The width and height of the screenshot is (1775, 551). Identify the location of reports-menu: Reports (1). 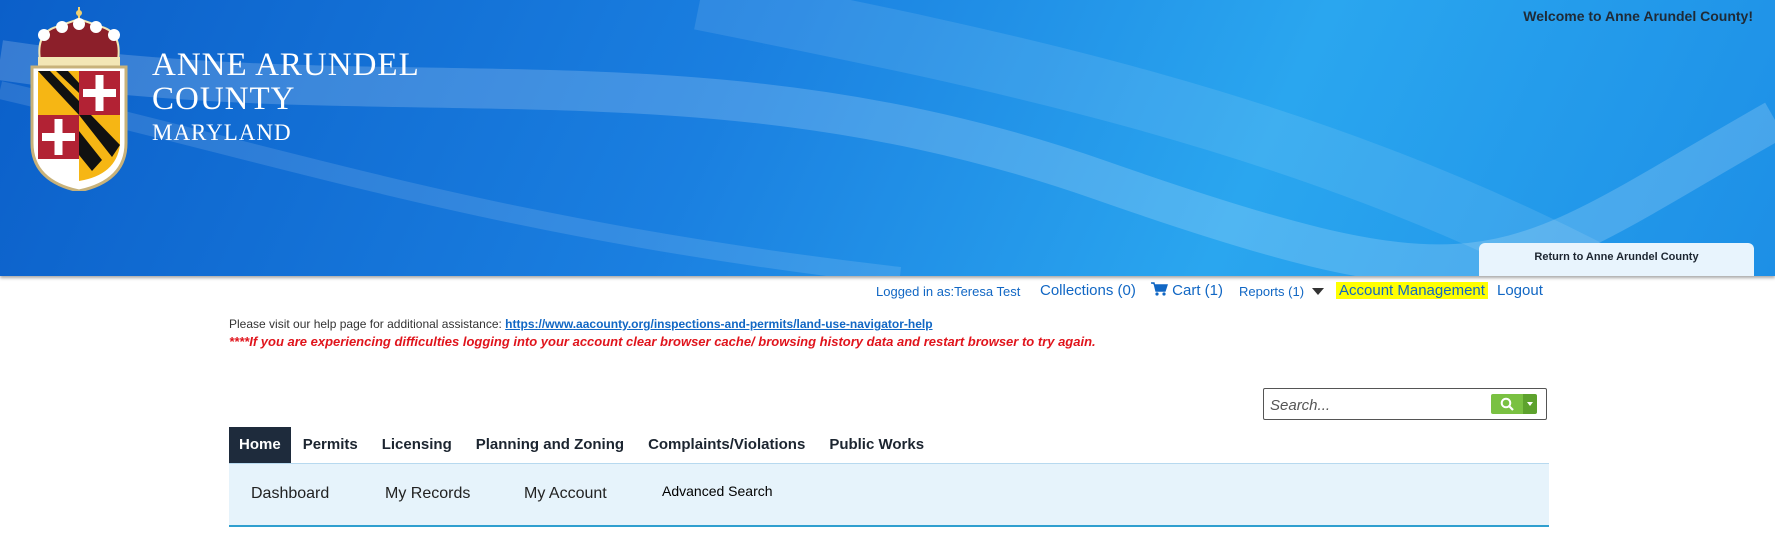
(1281, 291).